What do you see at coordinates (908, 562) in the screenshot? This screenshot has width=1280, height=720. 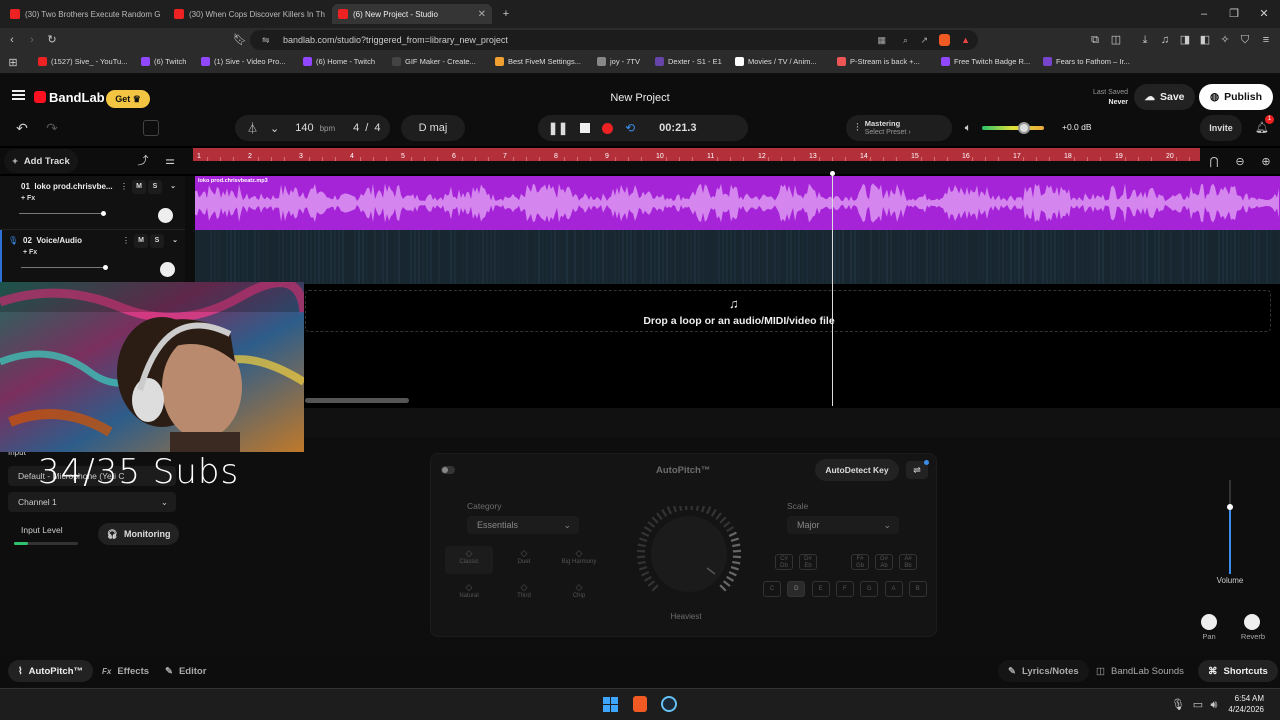 I see `key-sharp: A# Bb` at bounding box center [908, 562].